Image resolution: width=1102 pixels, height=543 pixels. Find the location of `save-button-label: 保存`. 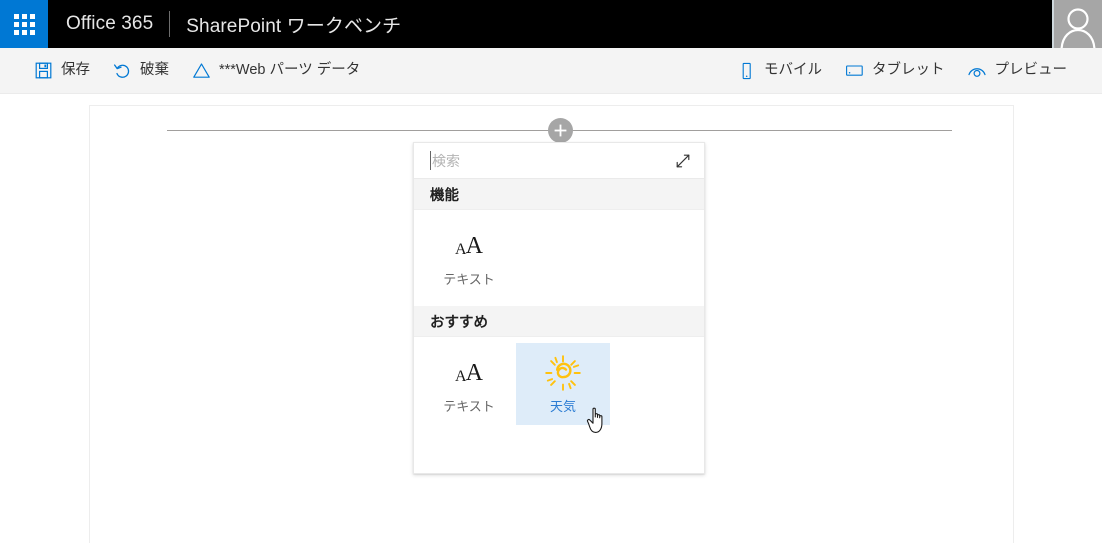

save-button-label: 保存 is located at coordinates (75, 70).